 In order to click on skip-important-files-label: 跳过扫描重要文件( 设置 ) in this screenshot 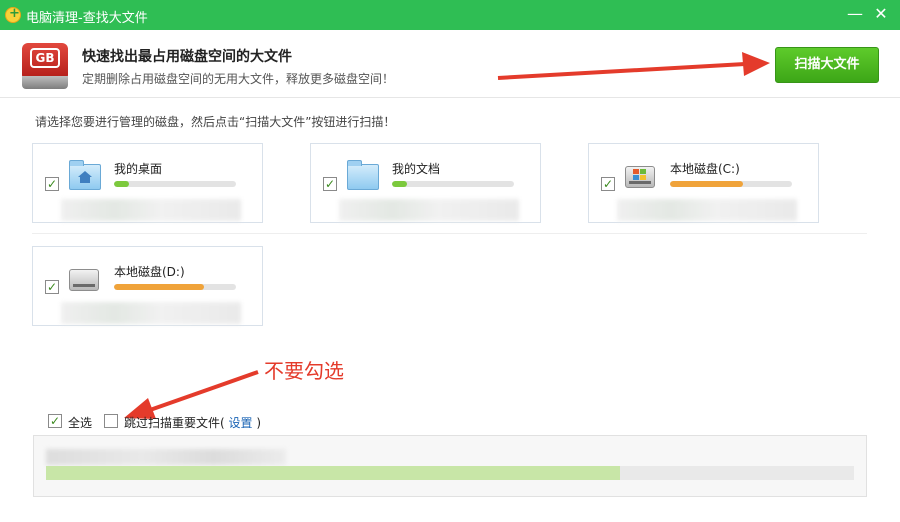, I will do `click(192, 422)`.